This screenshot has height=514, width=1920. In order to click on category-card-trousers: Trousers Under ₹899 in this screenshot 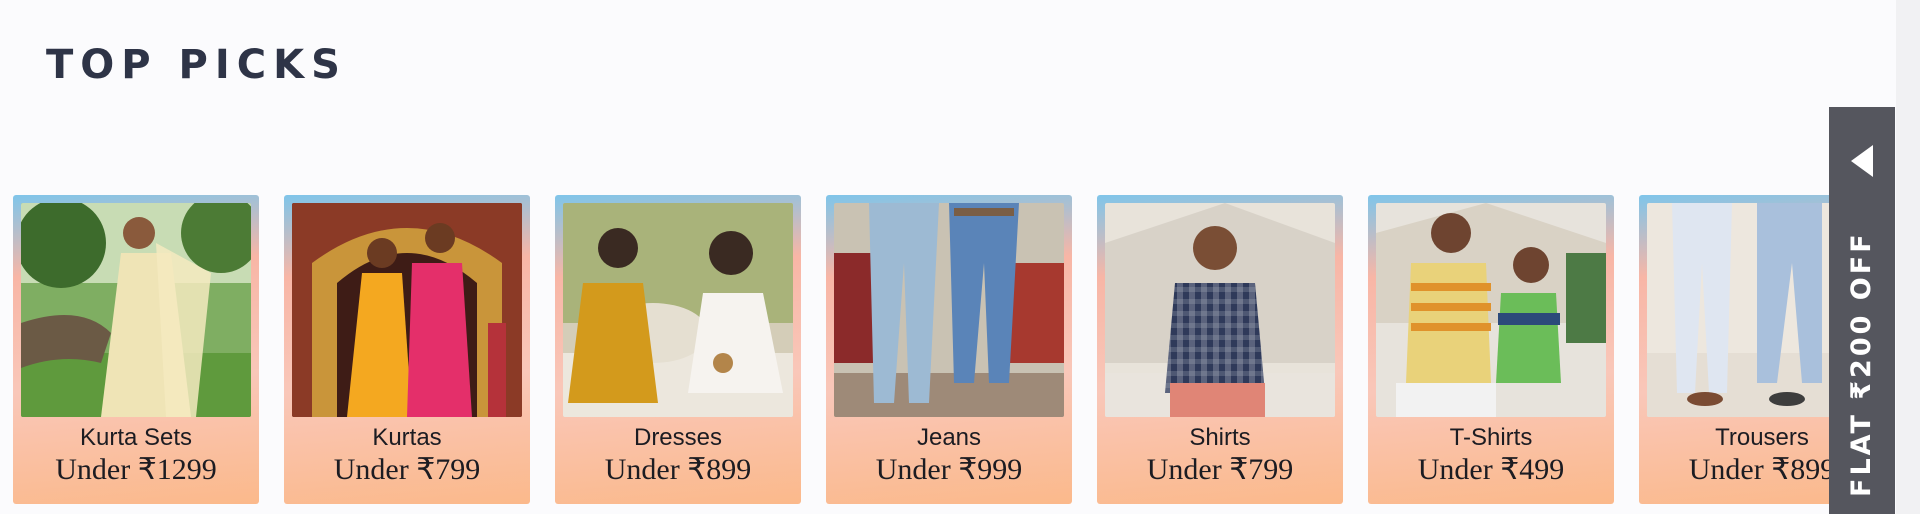, I will do `click(1734, 349)`.